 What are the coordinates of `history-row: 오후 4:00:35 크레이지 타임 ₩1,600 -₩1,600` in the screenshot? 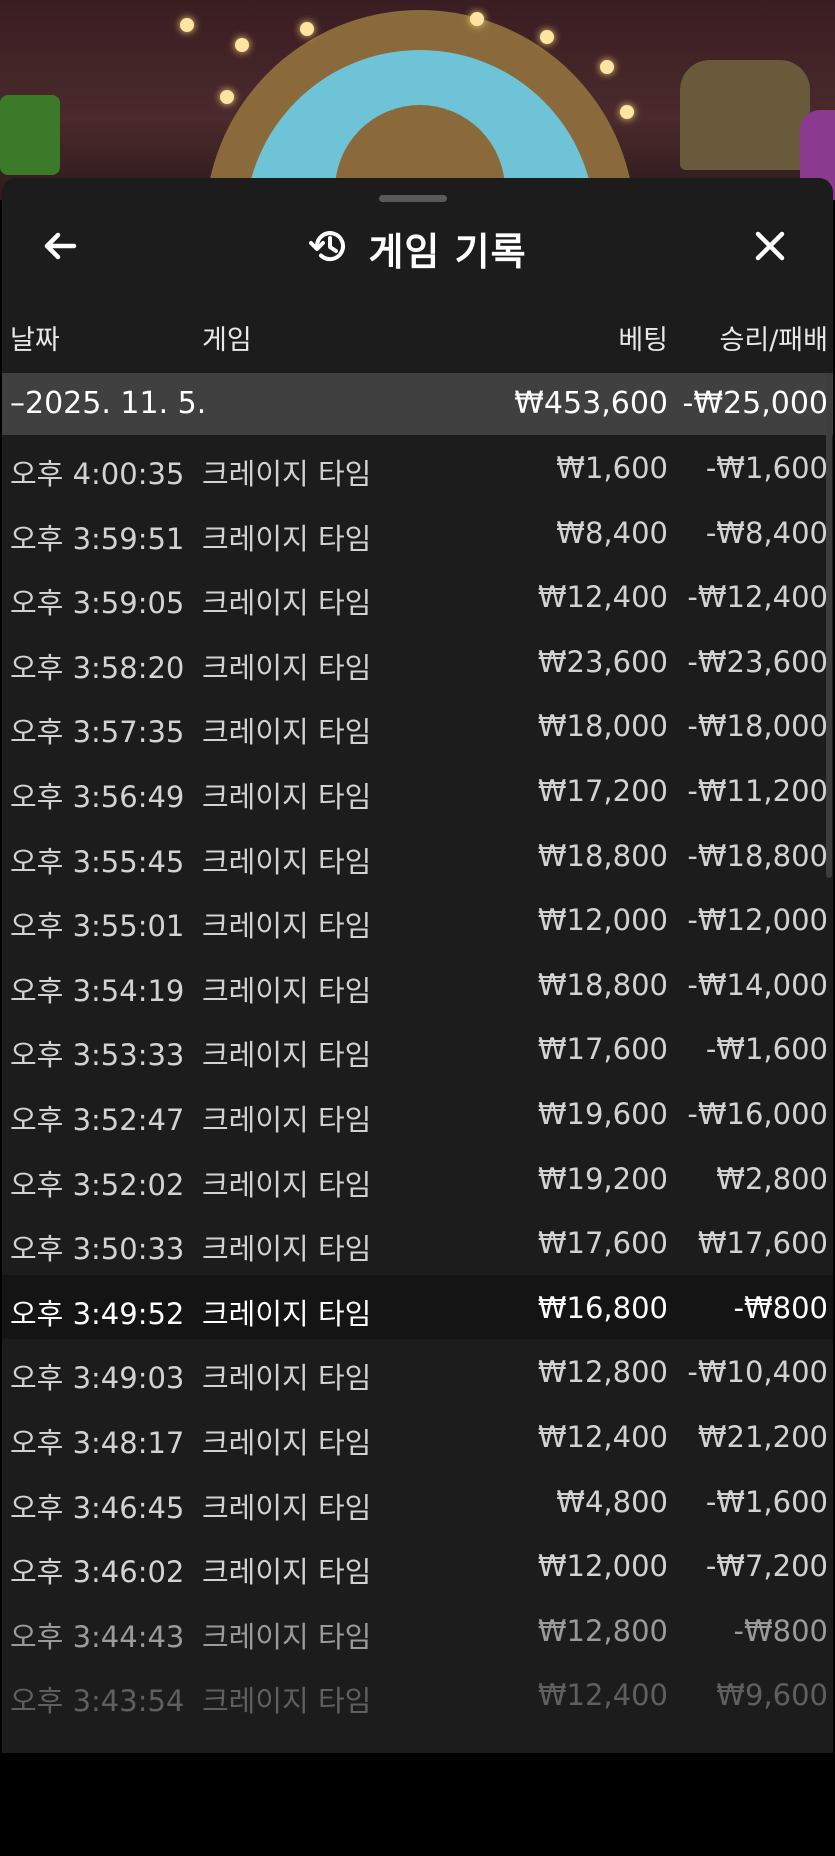 It's located at (417, 467).